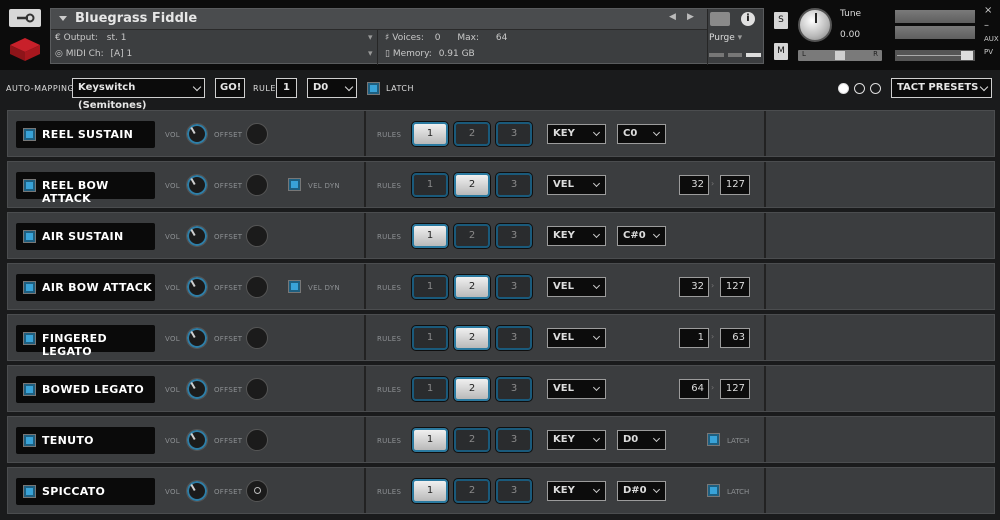 The height and width of the screenshot is (520, 1000). I want to click on articulation-name-box: AIR BOW ATTACK, so click(85, 287).